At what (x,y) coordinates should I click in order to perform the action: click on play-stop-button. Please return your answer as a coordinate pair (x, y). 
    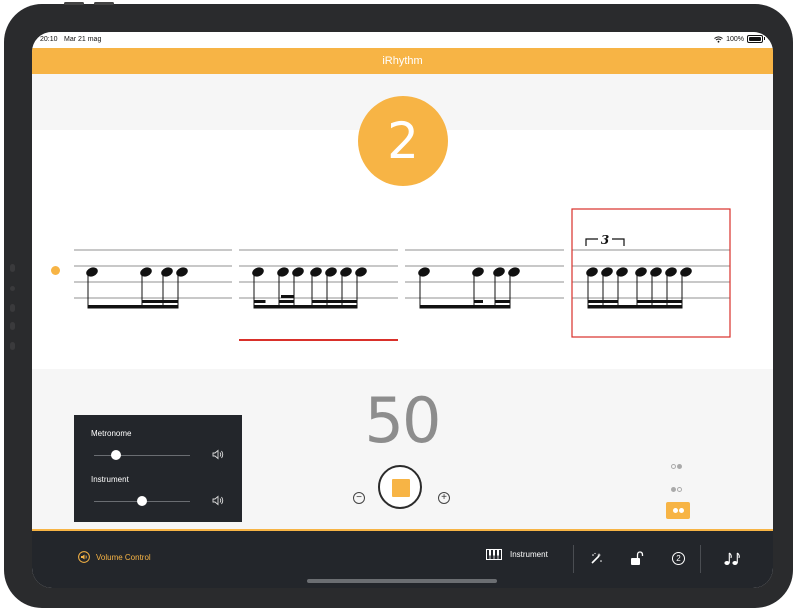
    Looking at the image, I should click on (400, 487).